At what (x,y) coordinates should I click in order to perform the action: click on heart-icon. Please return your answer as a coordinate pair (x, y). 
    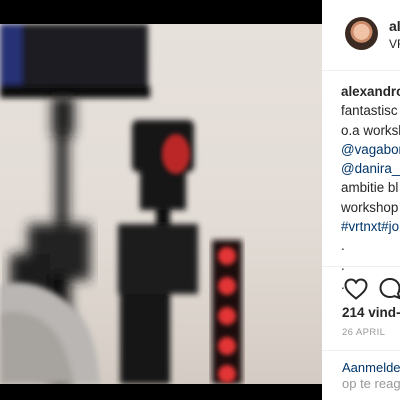
    Looking at the image, I should click on (356, 291).